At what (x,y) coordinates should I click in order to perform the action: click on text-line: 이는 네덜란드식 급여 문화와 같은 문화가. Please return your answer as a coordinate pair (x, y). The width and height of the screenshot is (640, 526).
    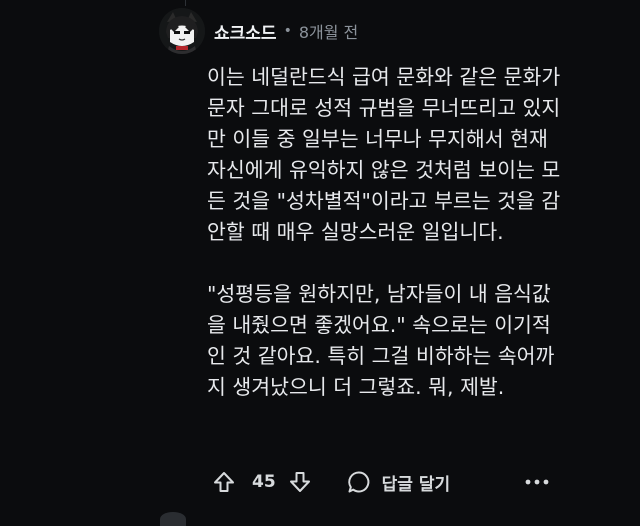
    Looking at the image, I should click on (384, 77).